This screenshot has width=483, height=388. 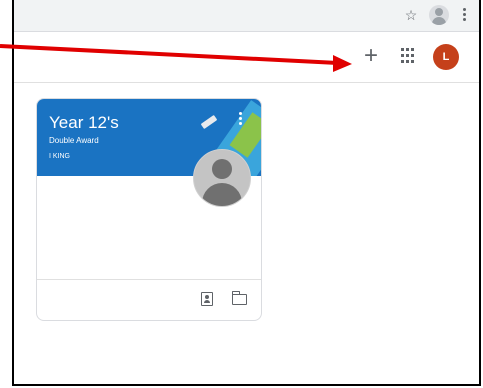 I want to click on address-bar, so click(x=216, y=16).